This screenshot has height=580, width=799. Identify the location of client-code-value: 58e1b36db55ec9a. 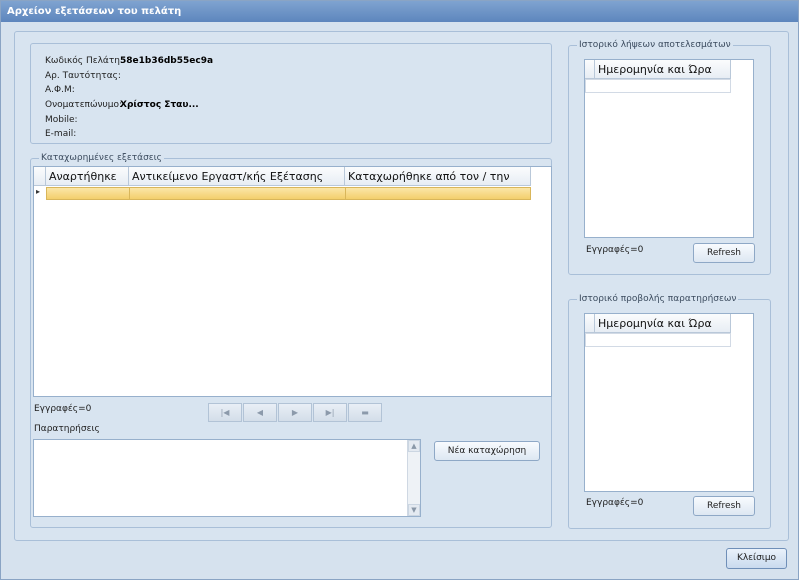
(167, 61).